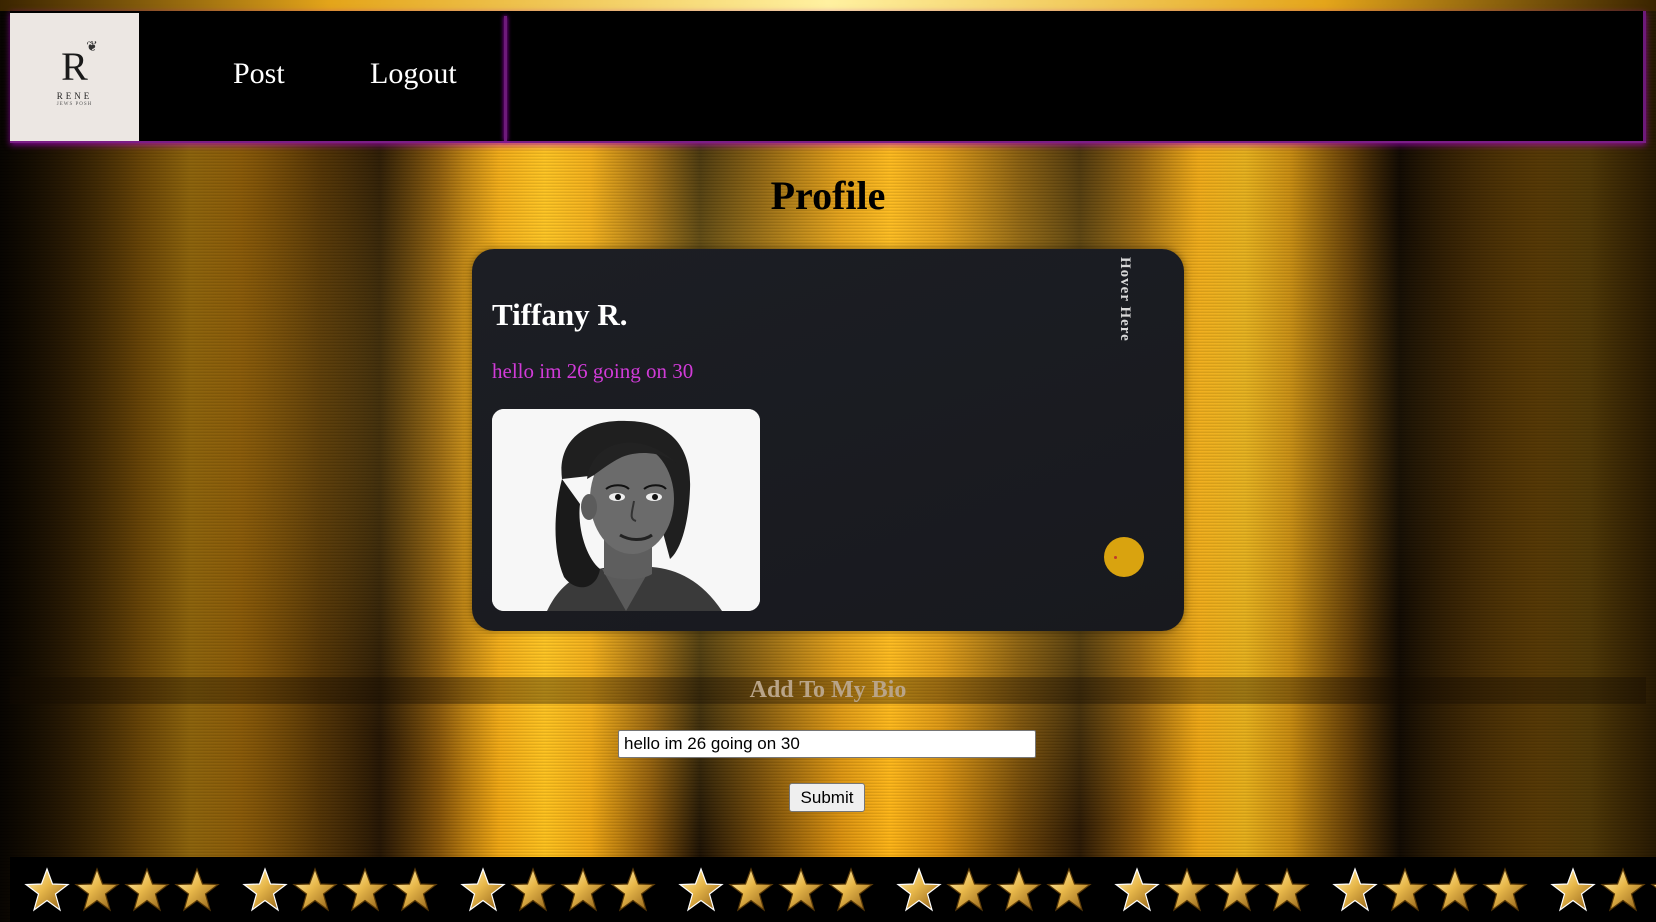  What do you see at coordinates (1124, 557) in the screenshot?
I see `hover-dot` at bounding box center [1124, 557].